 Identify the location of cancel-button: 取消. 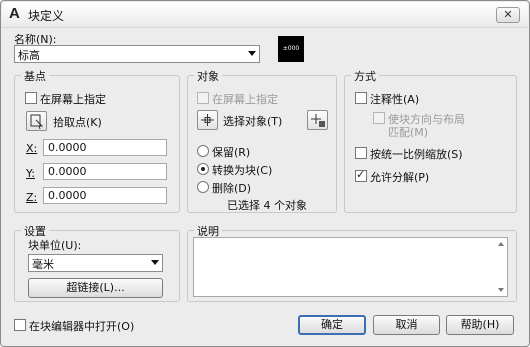
(406, 325).